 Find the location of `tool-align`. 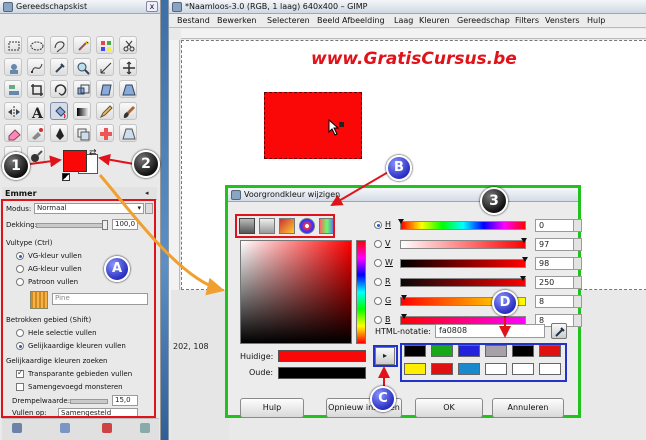

tool-align is located at coordinates (13, 89).